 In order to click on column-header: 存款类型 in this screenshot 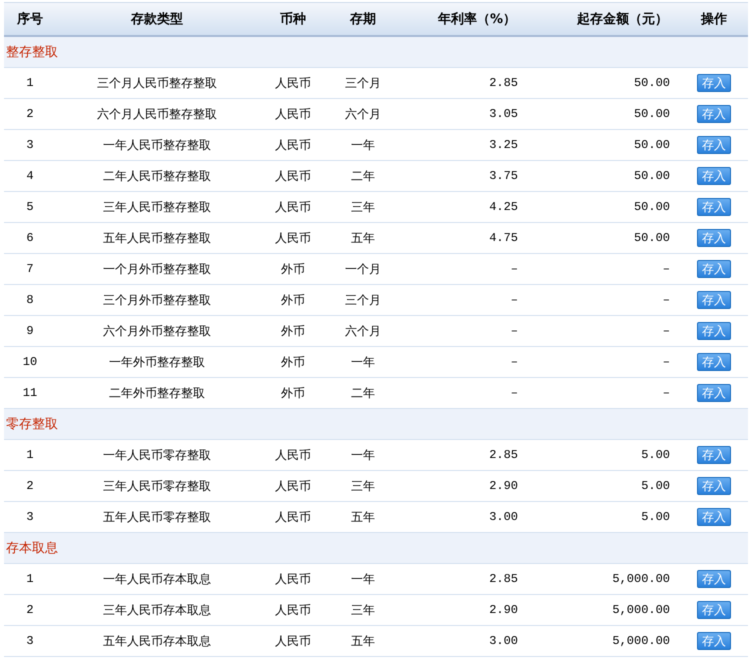, I will do `click(157, 19)`.